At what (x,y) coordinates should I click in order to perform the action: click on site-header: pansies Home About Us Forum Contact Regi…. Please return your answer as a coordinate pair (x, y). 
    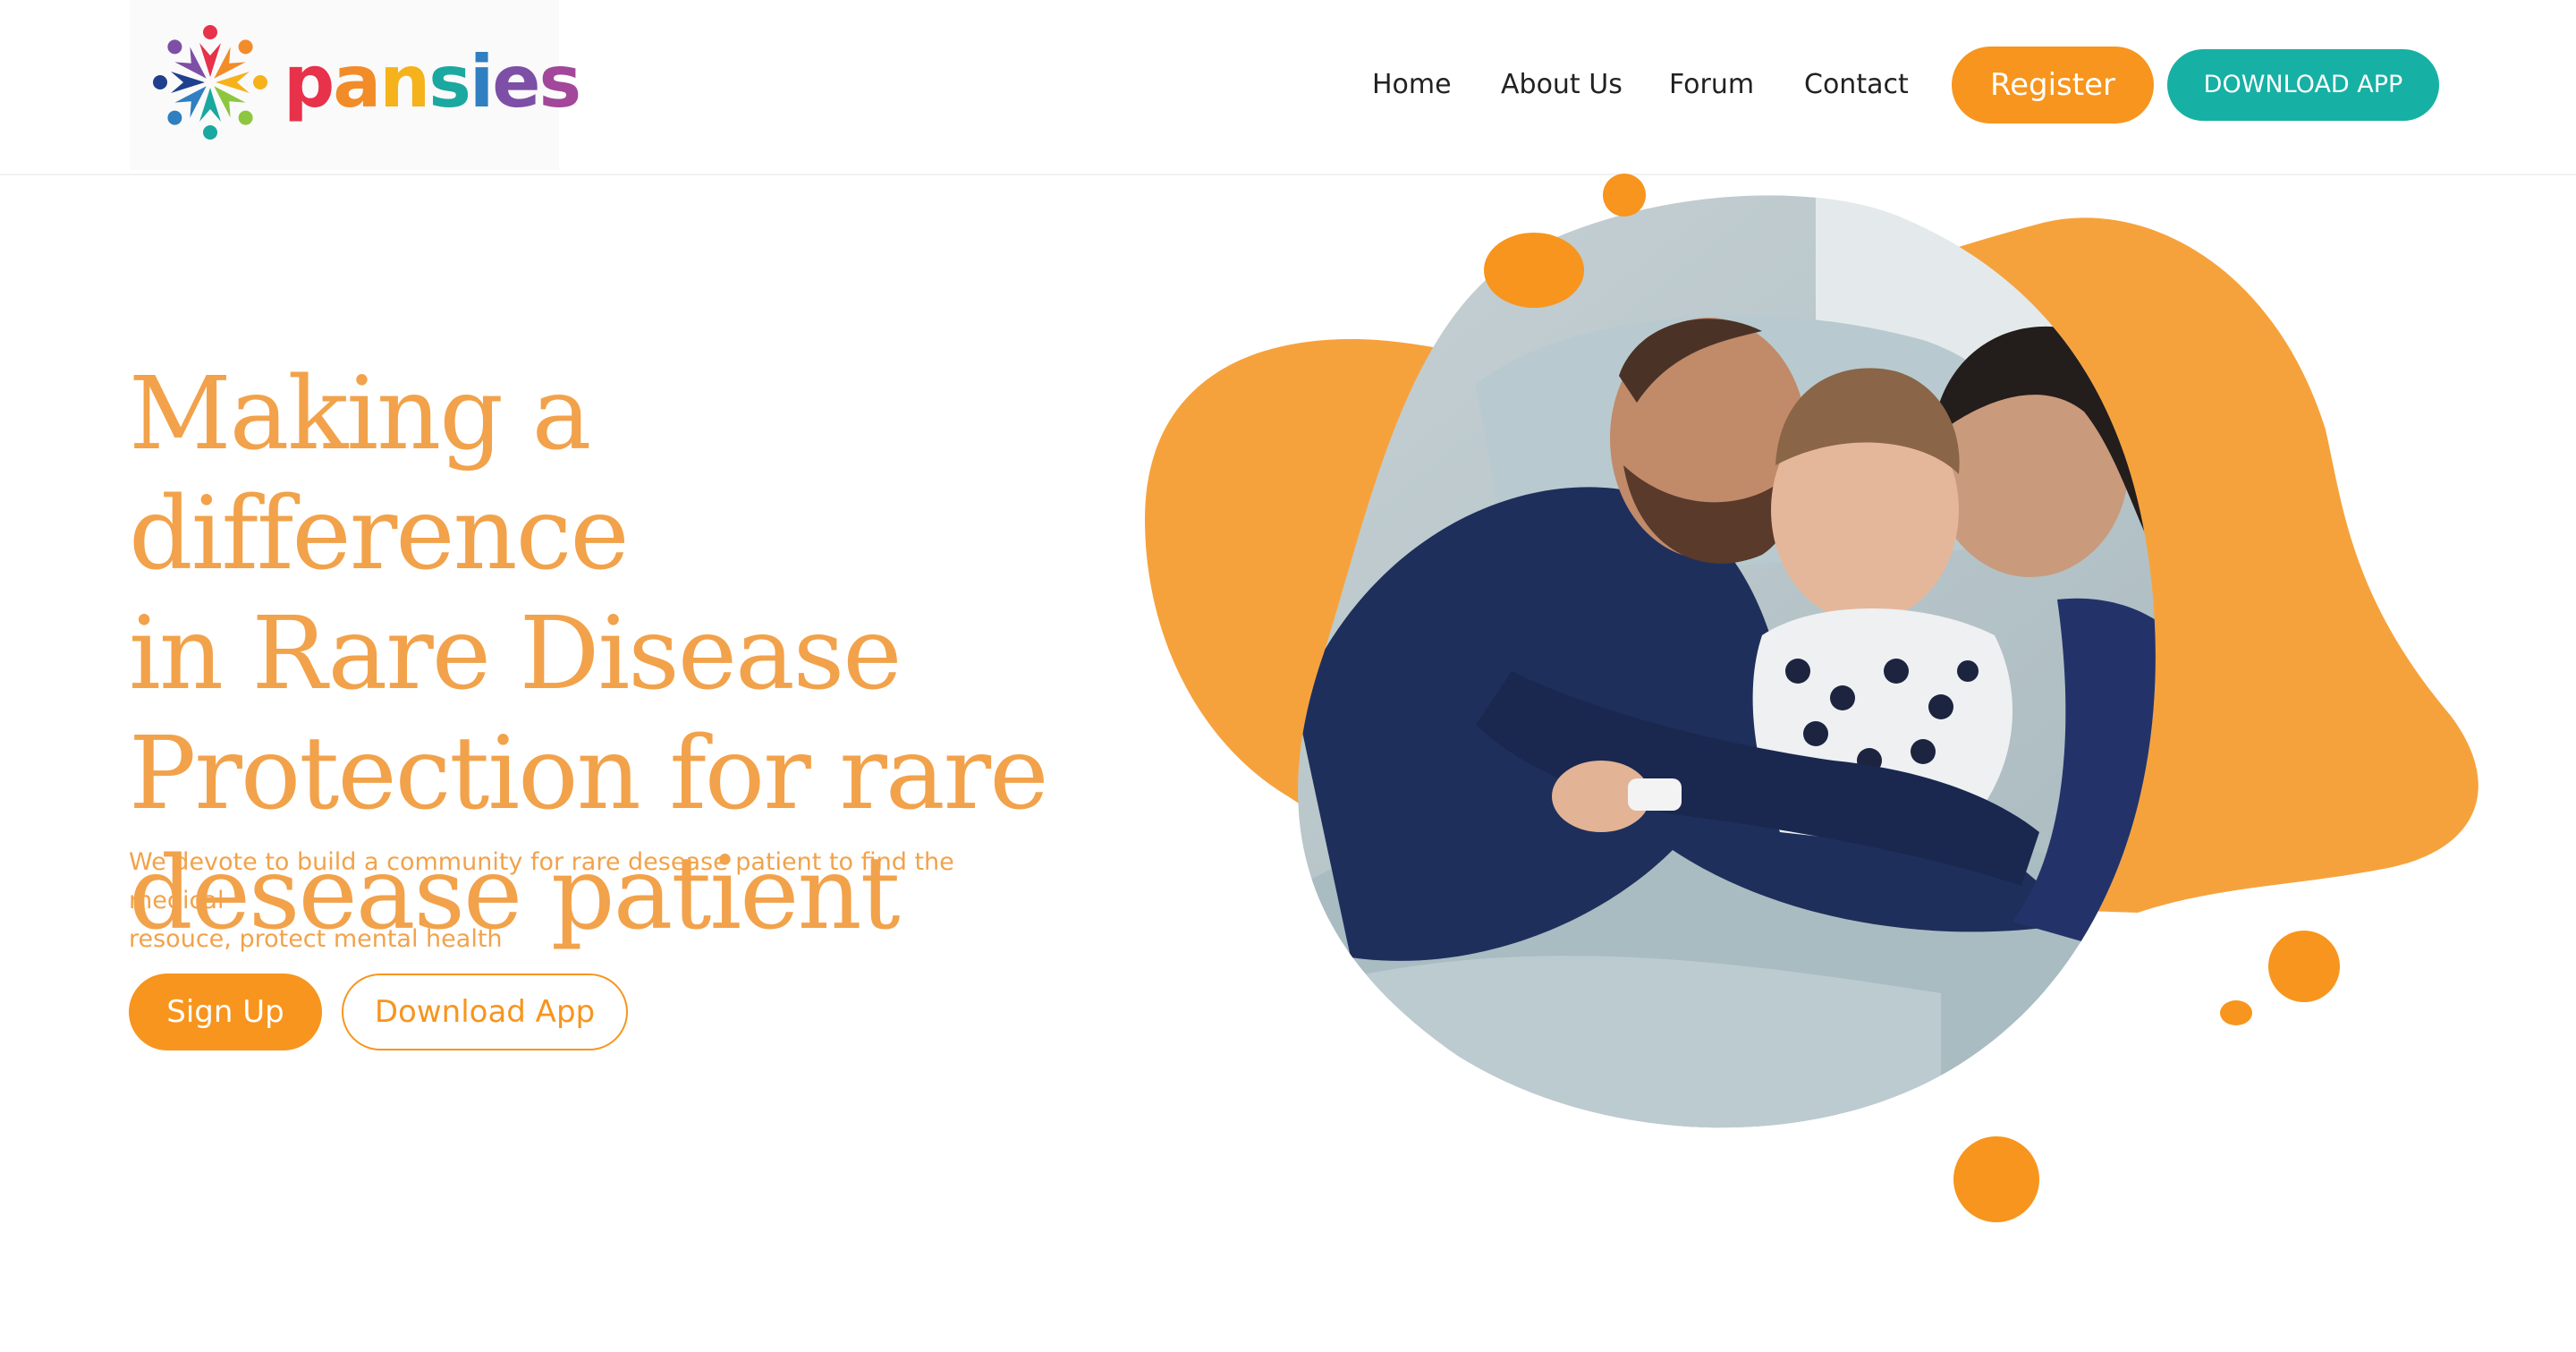
    Looking at the image, I should click on (1288, 87).